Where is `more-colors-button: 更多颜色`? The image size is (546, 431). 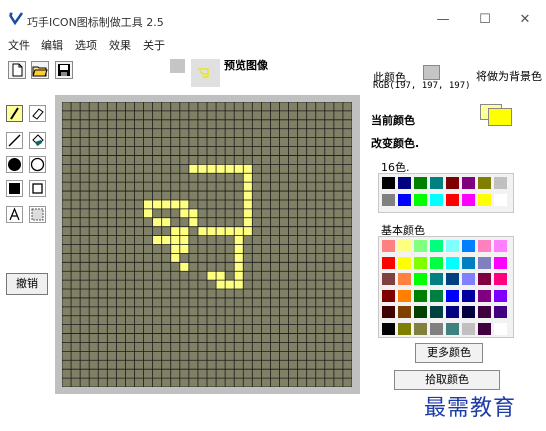
more-colors-button: 更多颜色 is located at coordinates (449, 353).